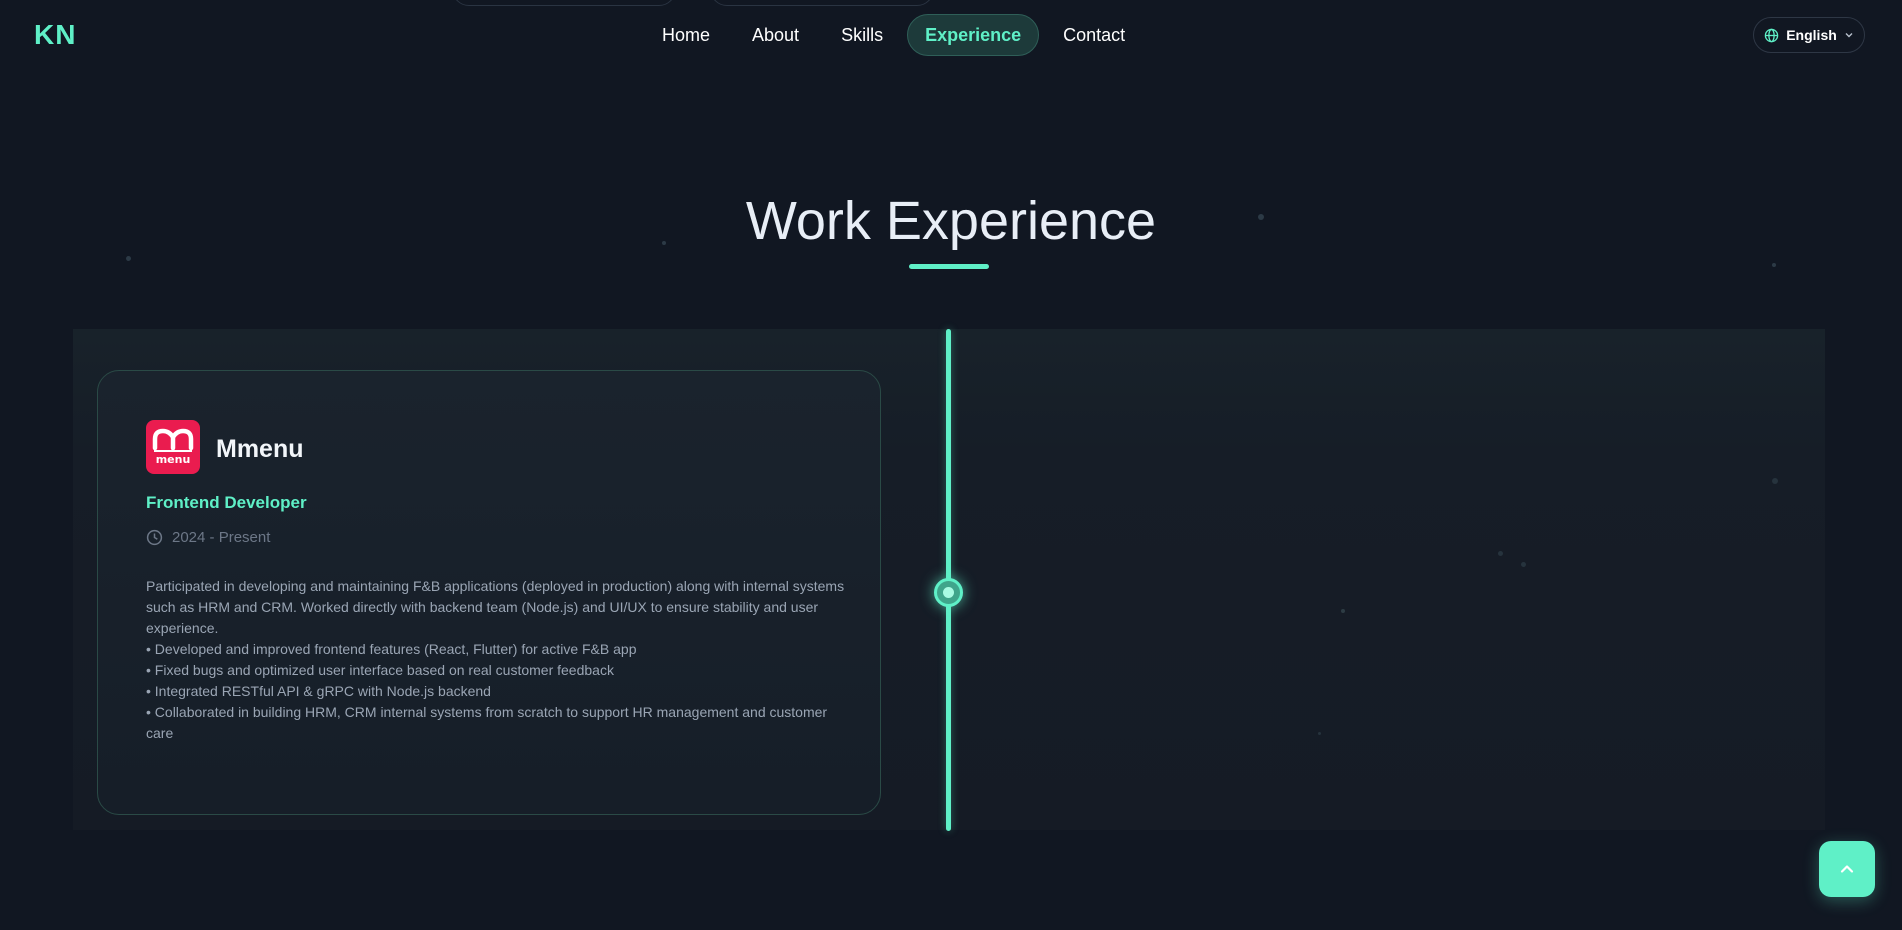  I want to click on logo-text: menu, so click(173, 459).